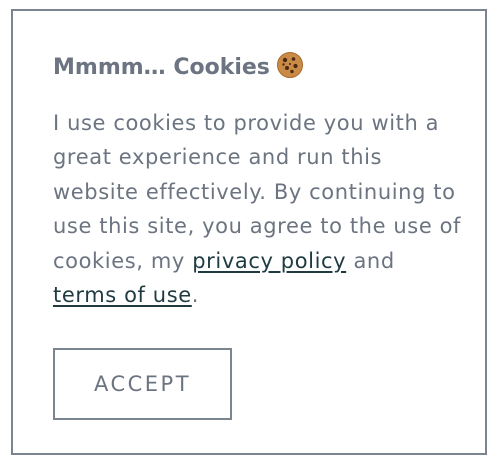  I want to click on terms-of-use-link: terms of use, so click(122, 295).